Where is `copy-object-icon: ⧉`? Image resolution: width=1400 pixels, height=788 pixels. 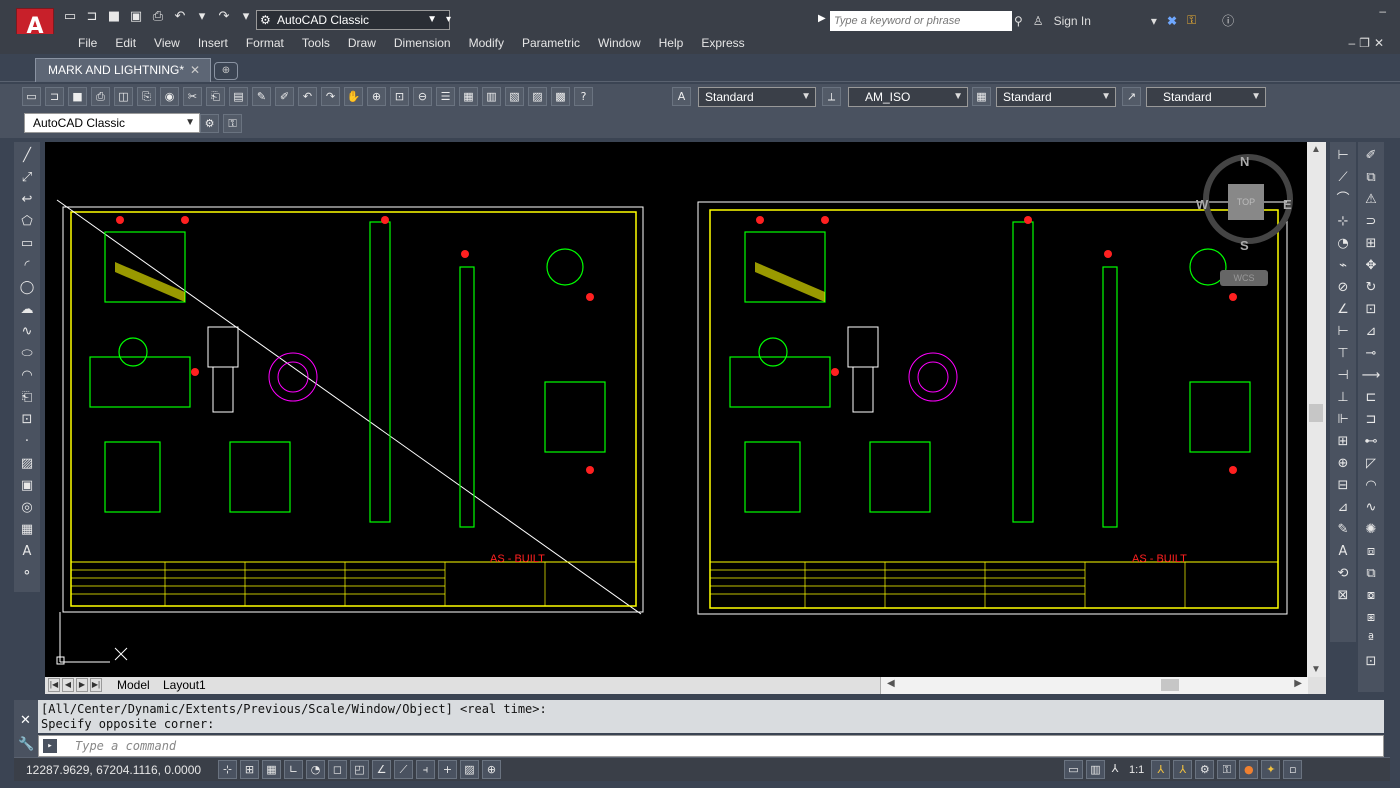 copy-object-icon: ⧉ is located at coordinates (1371, 177).